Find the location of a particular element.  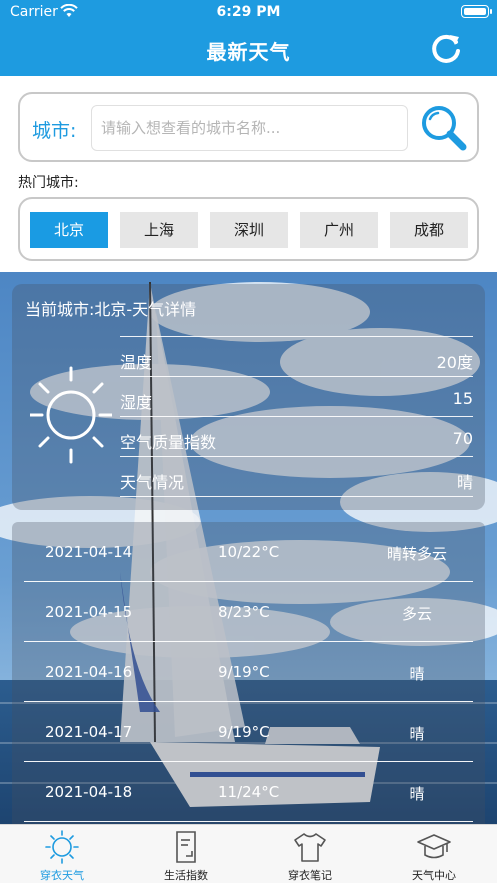

forecast-condition: 晴转多云 is located at coordinates (416, 554).